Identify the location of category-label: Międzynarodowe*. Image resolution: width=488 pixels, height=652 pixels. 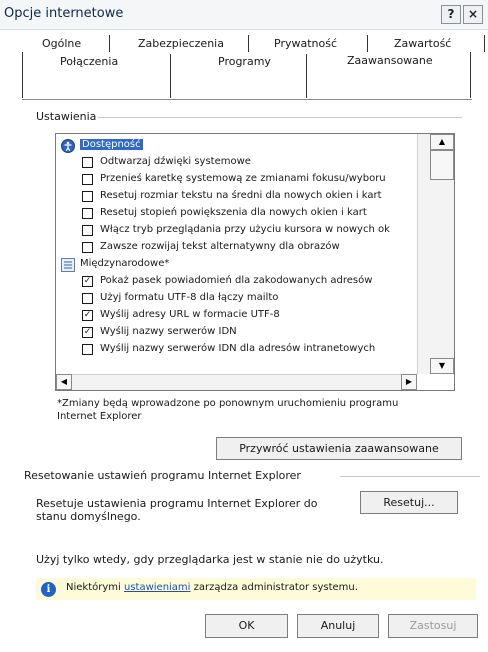
(125, 263).